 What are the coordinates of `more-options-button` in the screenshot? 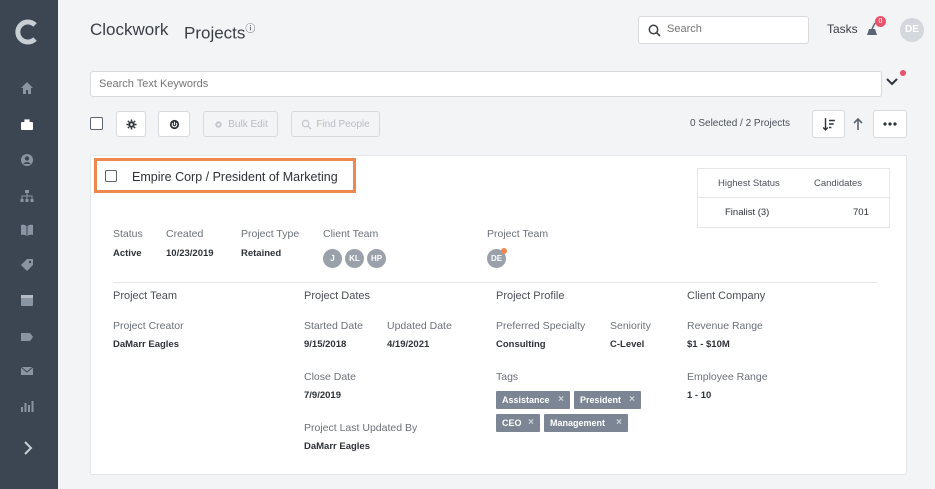 It's located at (890, 124).